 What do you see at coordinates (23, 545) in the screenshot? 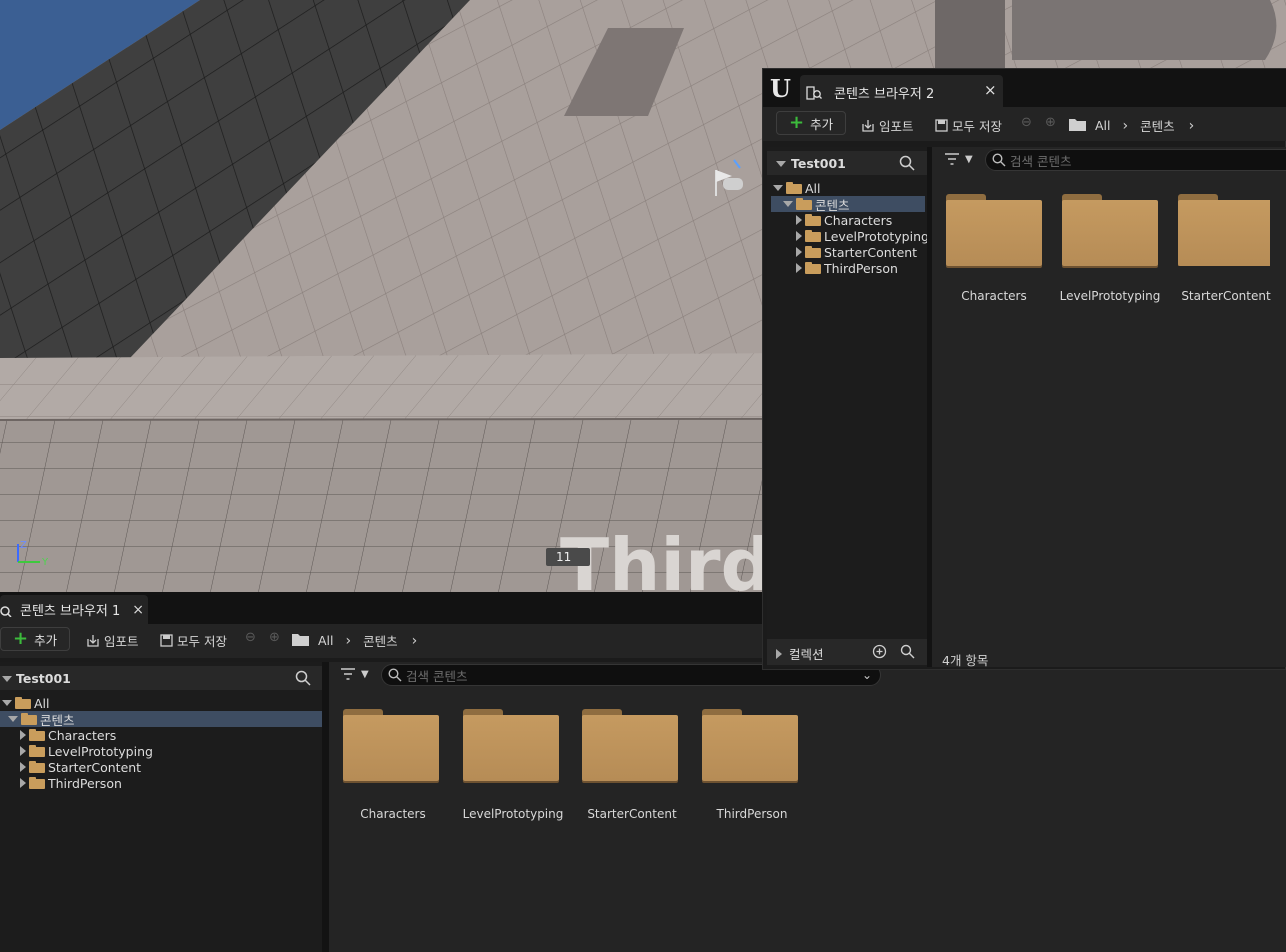
I see `svg-text: Z` at bounding box center [23, 545].